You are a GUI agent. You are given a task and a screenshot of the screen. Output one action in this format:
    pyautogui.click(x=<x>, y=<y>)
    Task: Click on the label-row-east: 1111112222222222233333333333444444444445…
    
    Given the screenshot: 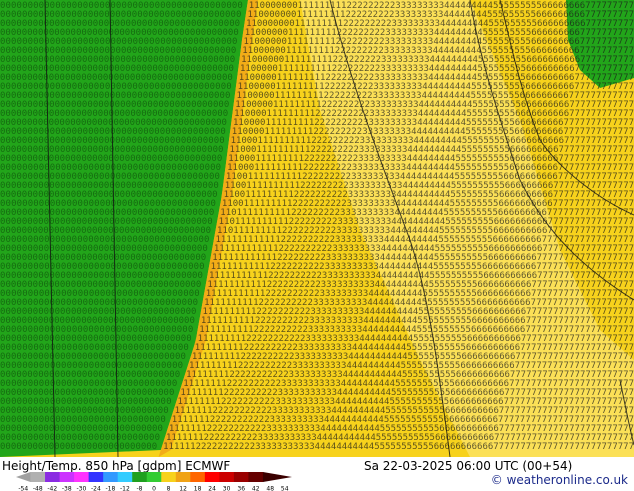 What is the action you would take?
    pyautogui.click(x=398, y=447)
    